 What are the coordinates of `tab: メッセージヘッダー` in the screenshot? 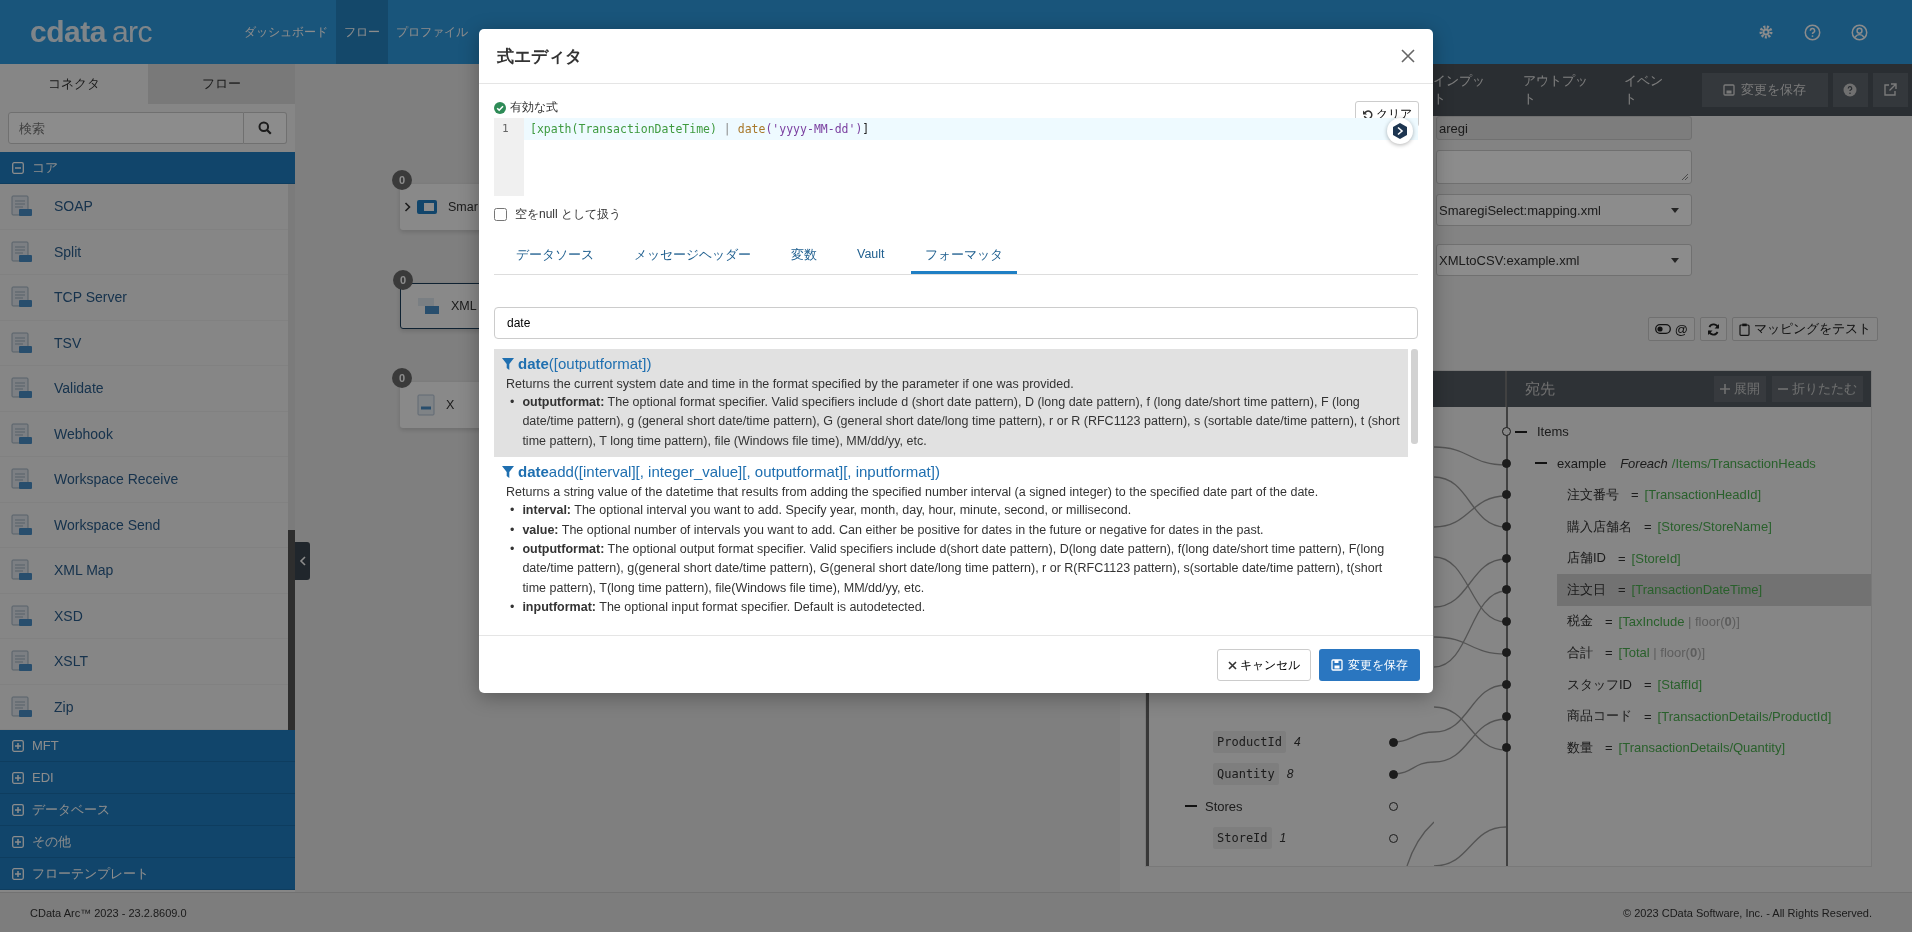 It's located at (692, 256).